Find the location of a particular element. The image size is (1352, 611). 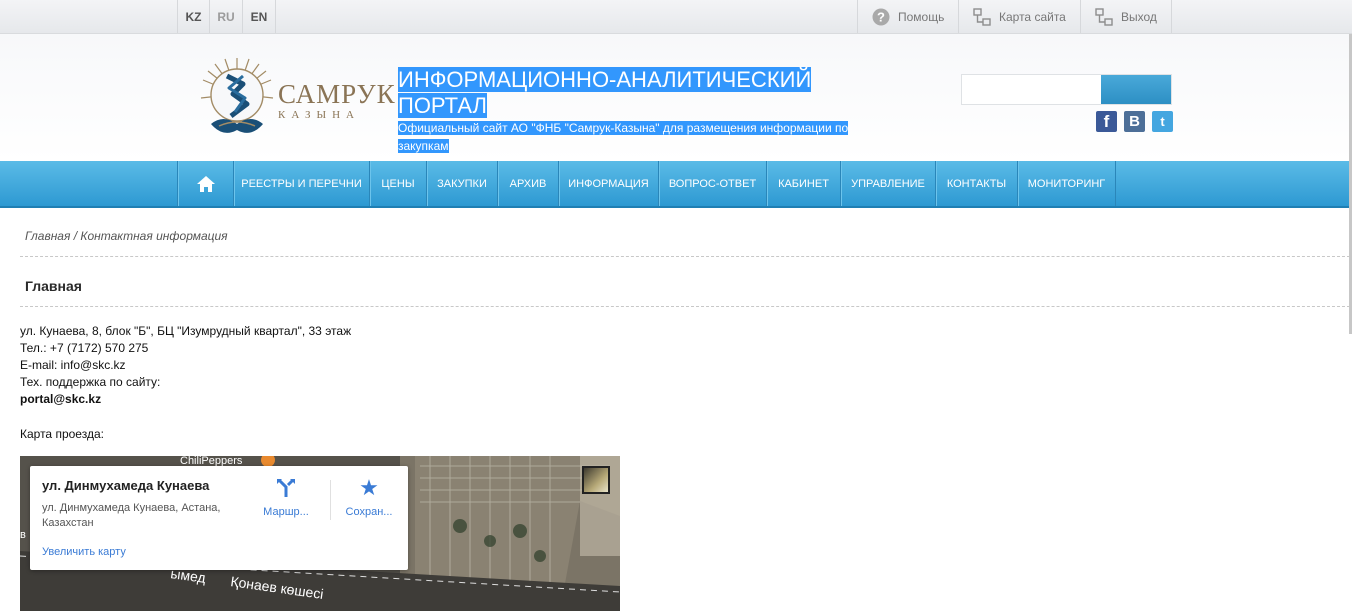

map-layer-toggle is located at coordinates (596, 480).